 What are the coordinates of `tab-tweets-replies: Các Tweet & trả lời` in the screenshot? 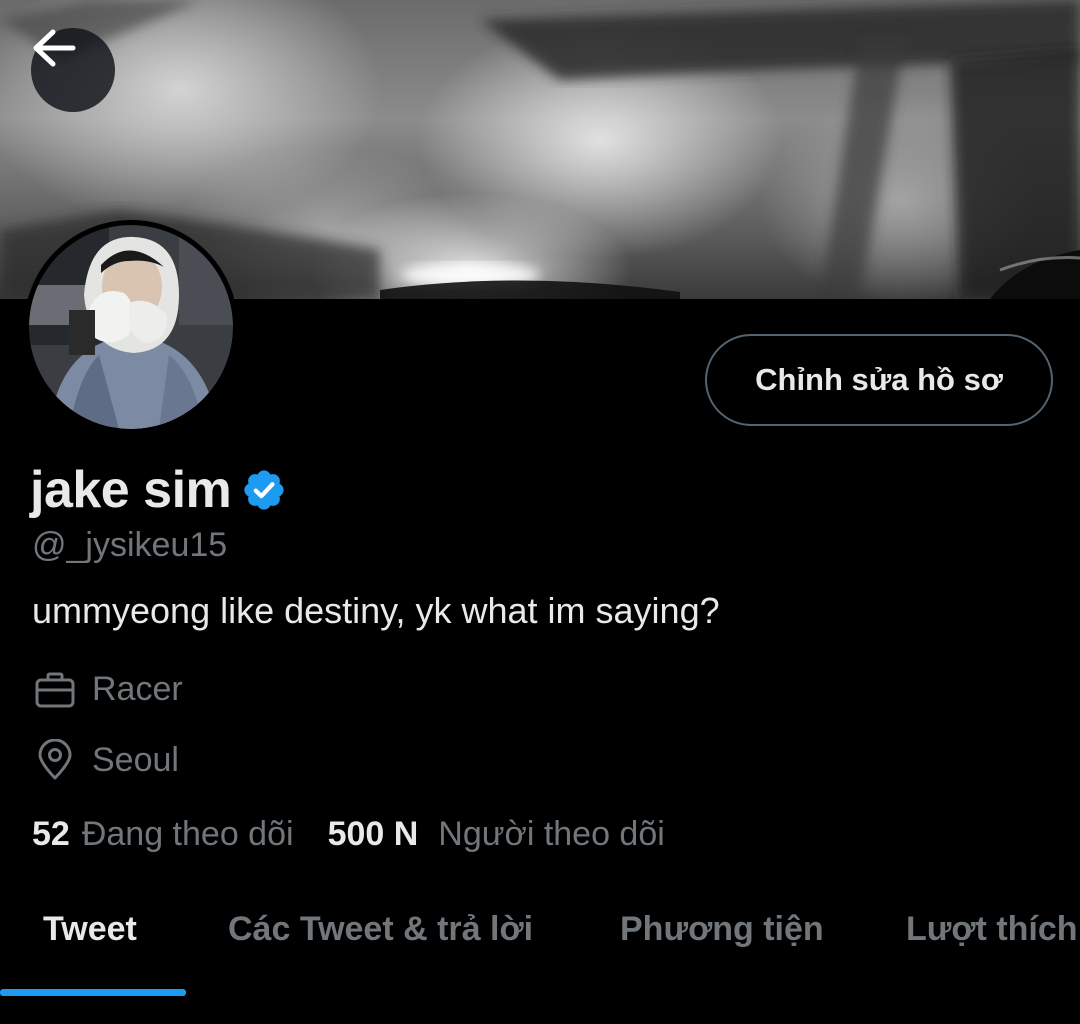 It's located at (380, 929).